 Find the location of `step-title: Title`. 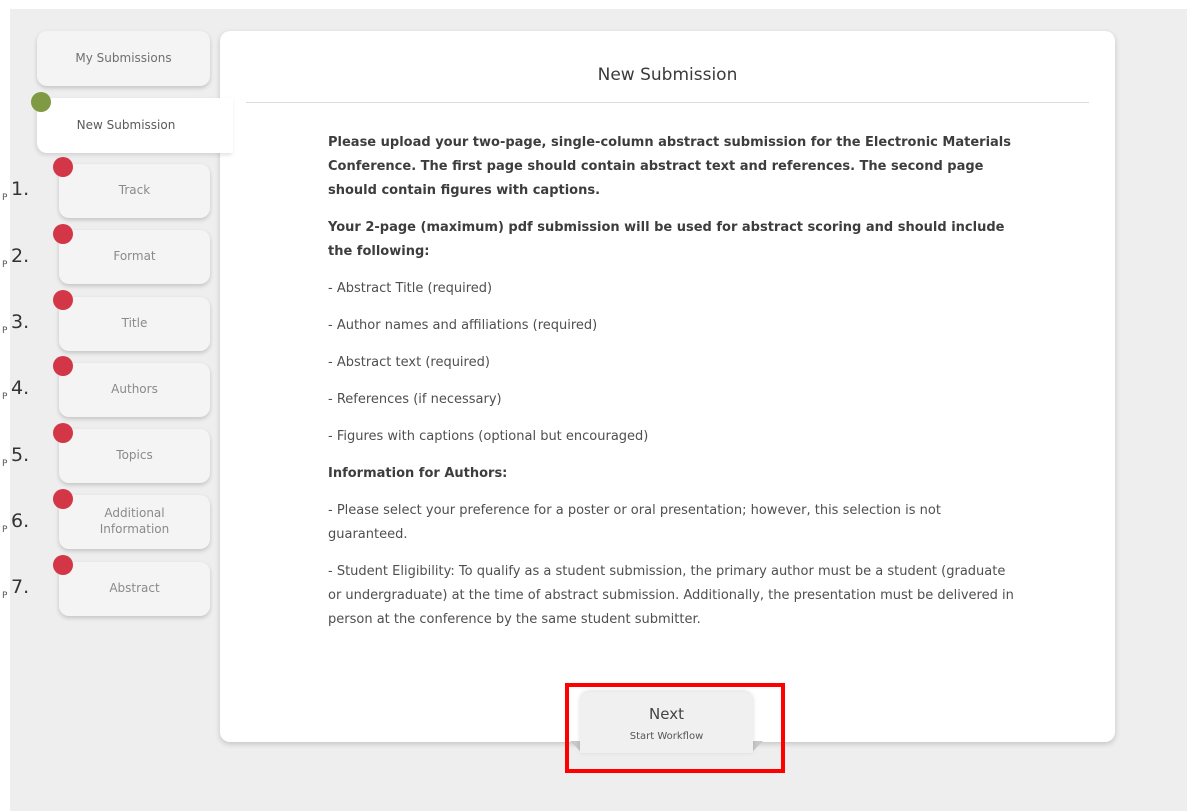

step-title: Title is located at coordinates (134, 324).